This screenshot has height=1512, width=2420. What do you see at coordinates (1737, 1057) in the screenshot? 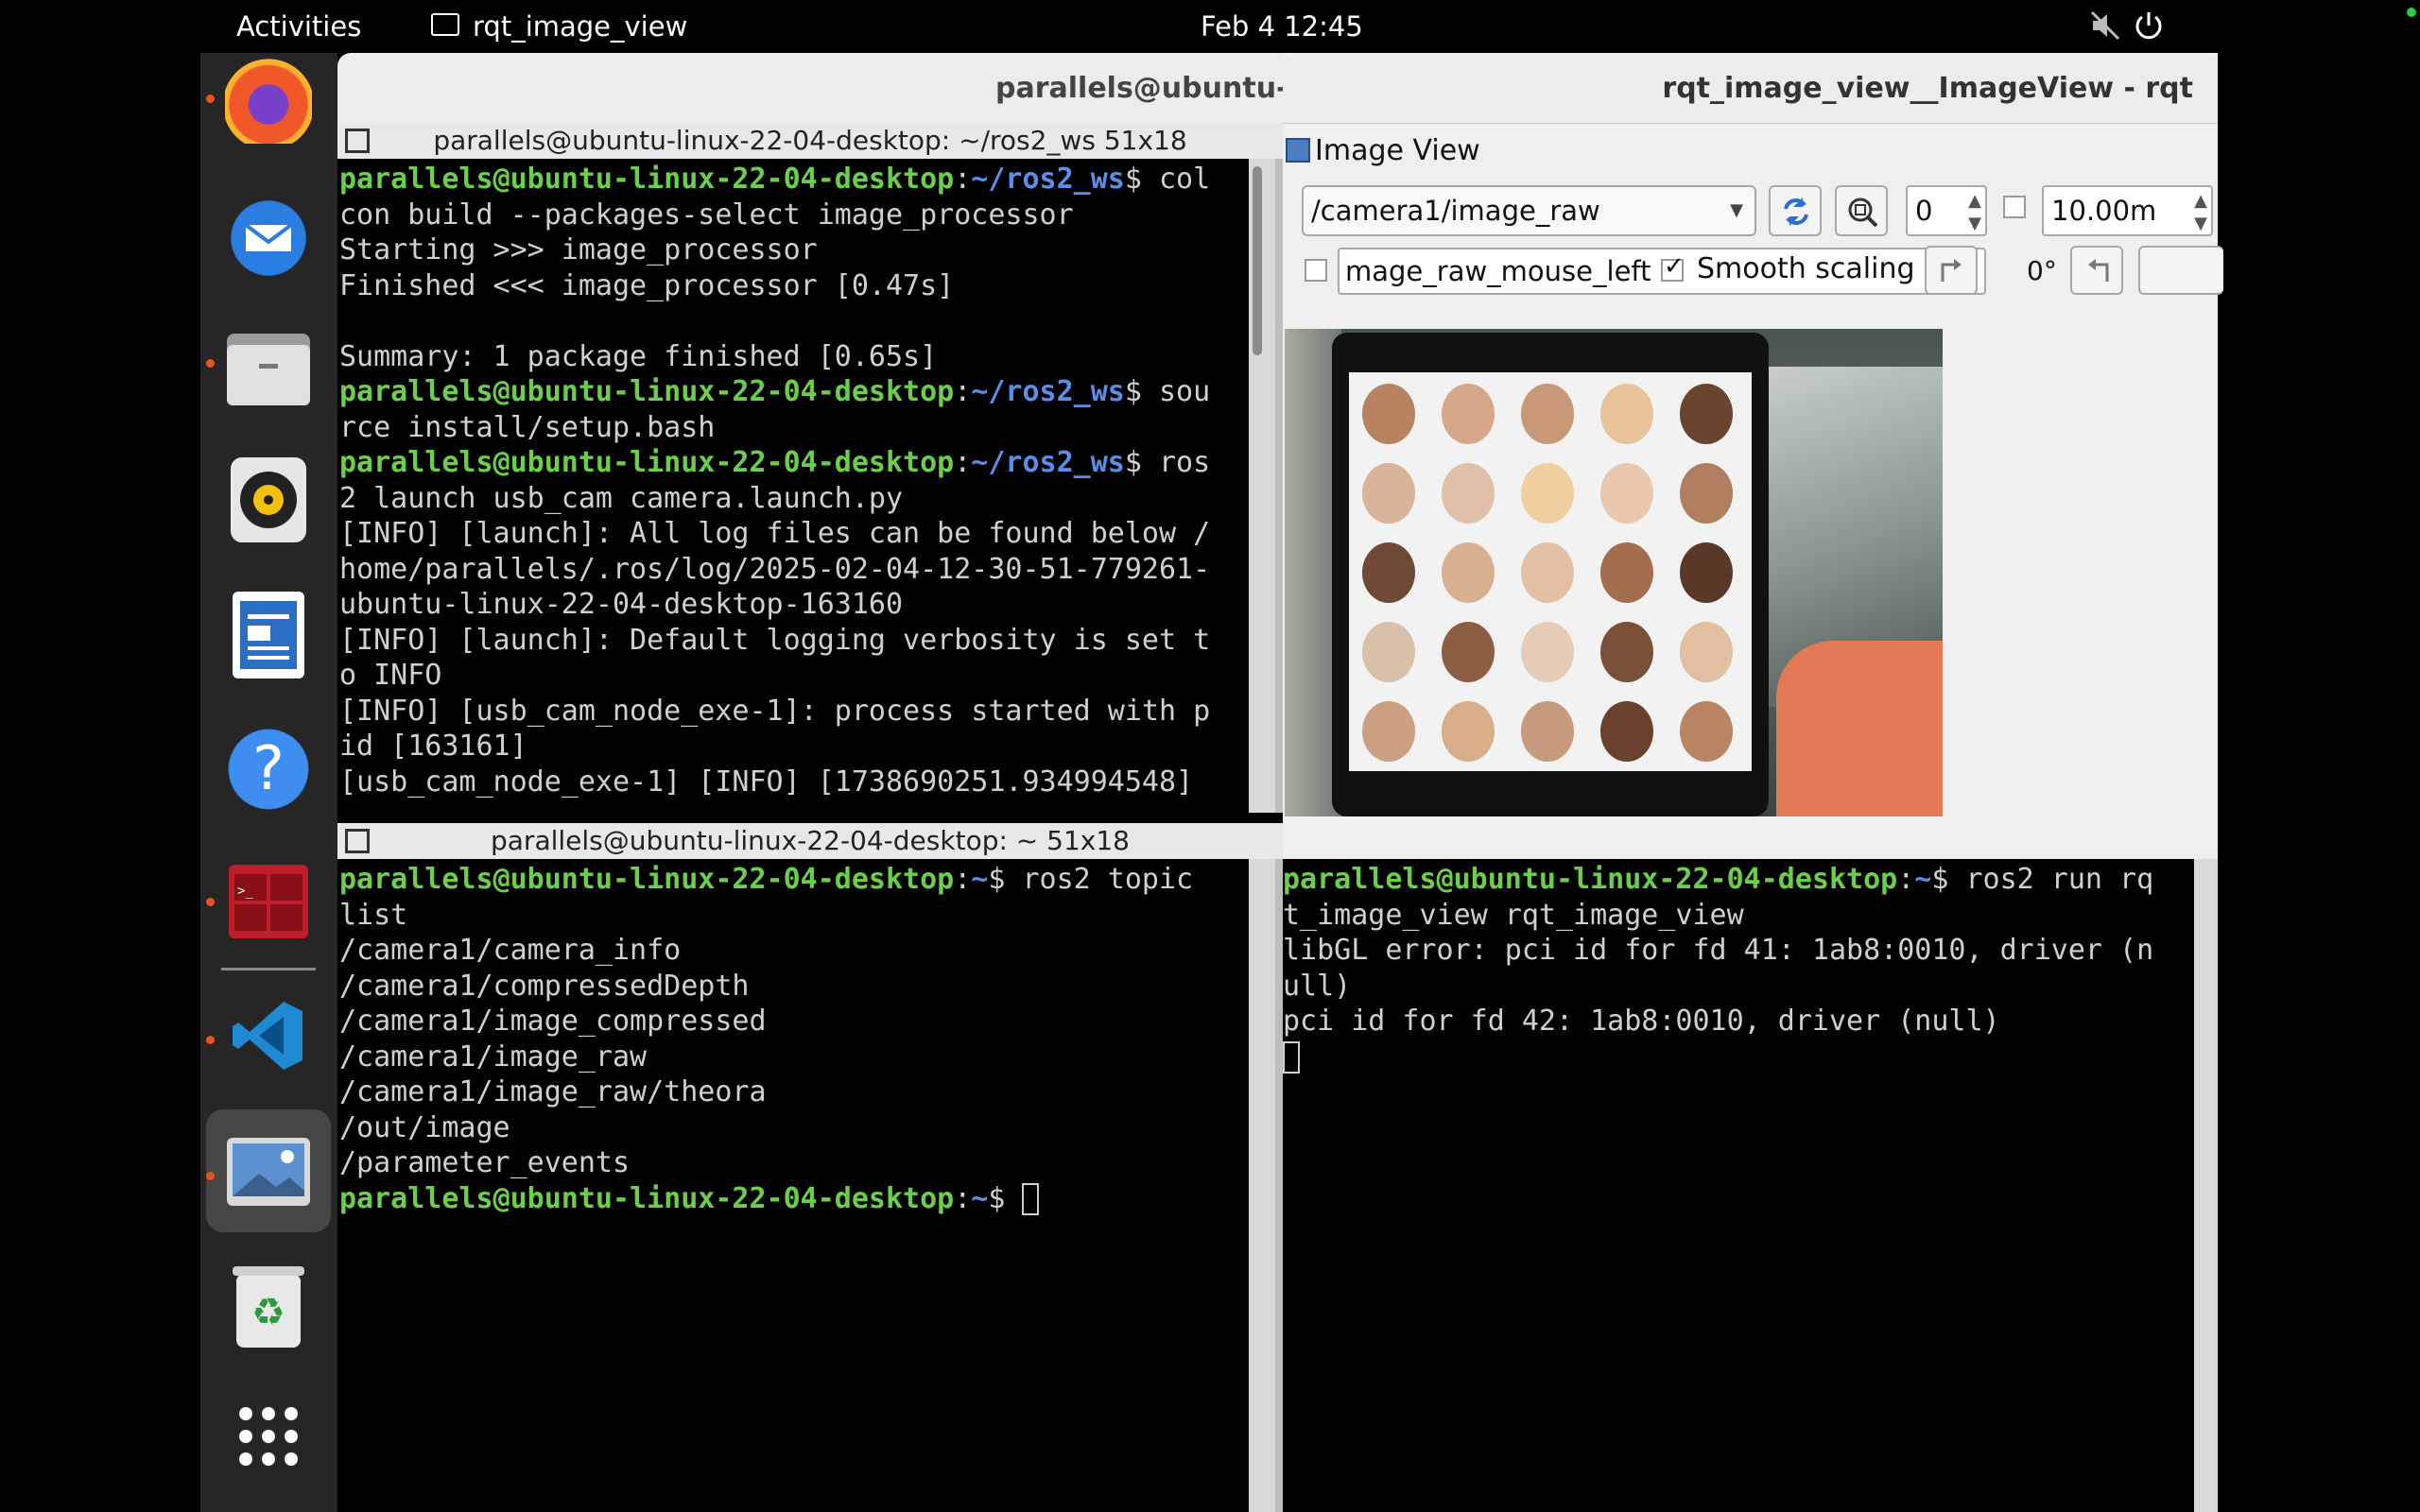
I see `terminal-line` at bounding box center [1737, 1057].